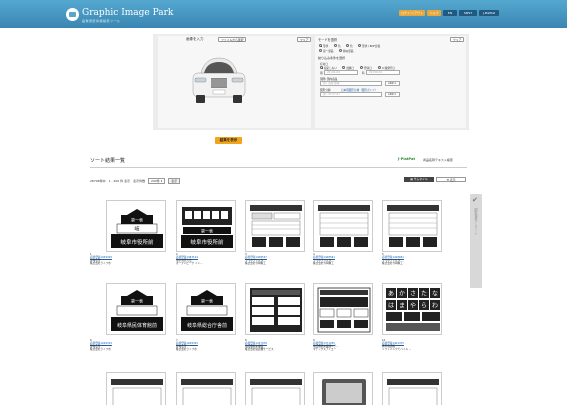 The width and height of the screenshot is (567, 405). I want to click on result-owner: マテックスアイエー, so click(325, 350).